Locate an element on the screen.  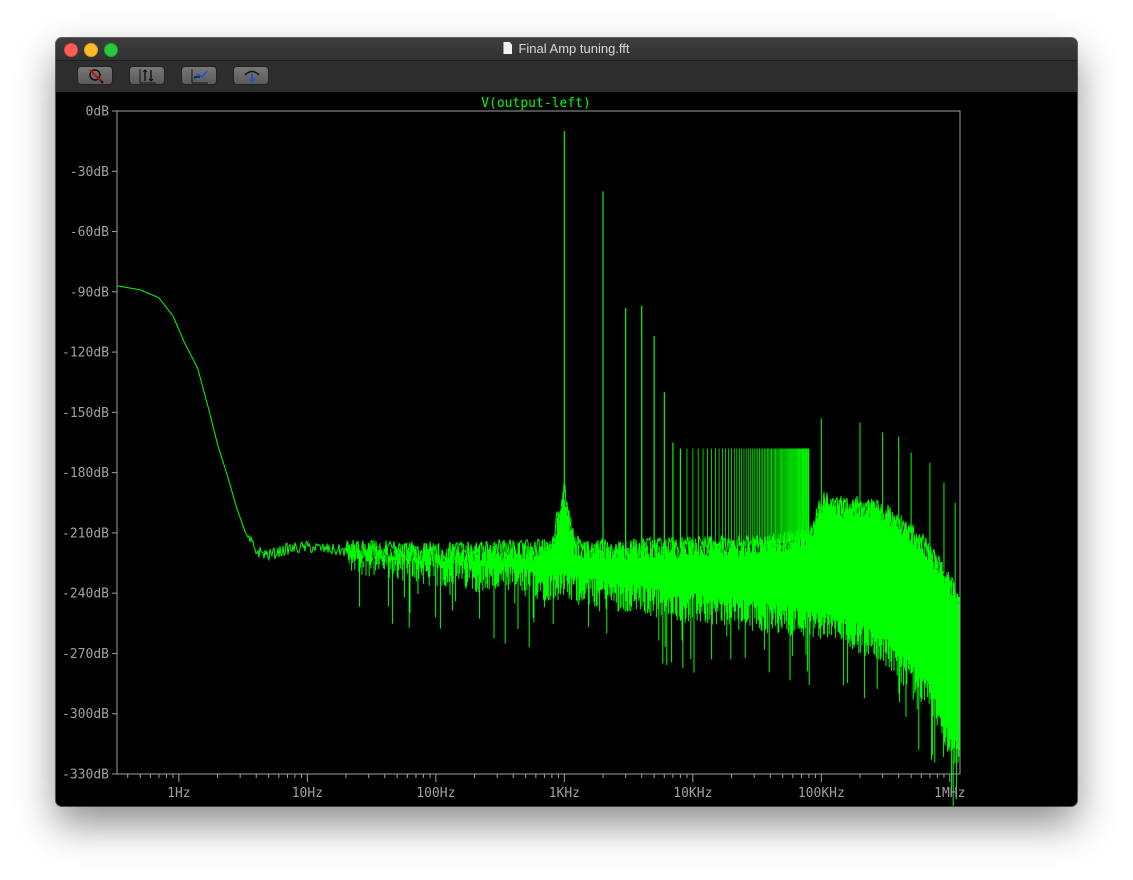
y-tick-label: -120dB is located at coordinates (85, 353).